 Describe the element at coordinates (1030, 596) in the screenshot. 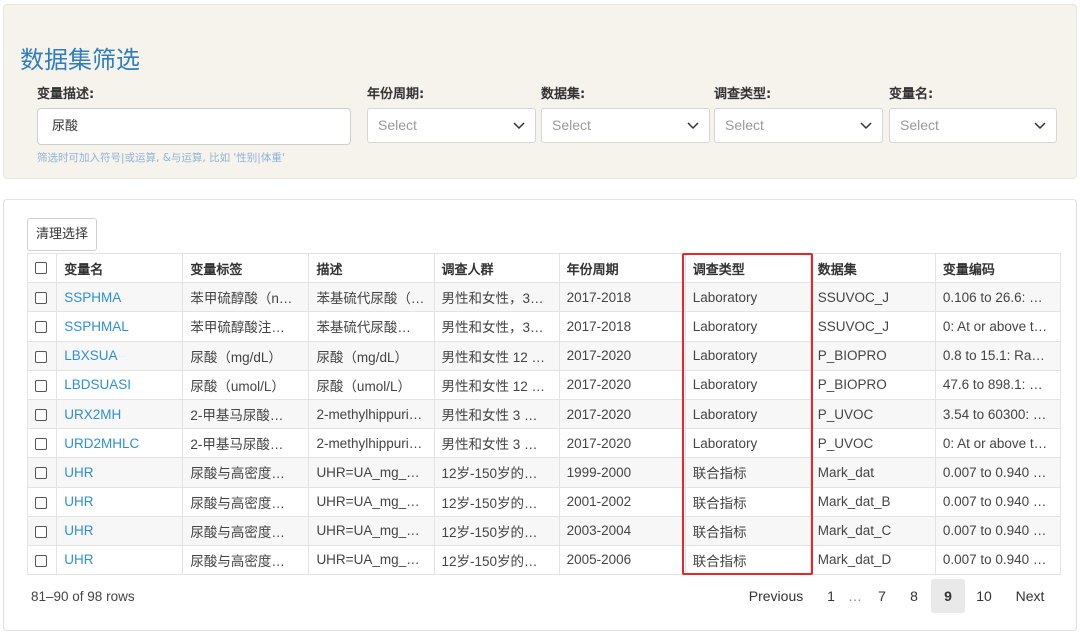

I see `next-page-button: Next` at that location.